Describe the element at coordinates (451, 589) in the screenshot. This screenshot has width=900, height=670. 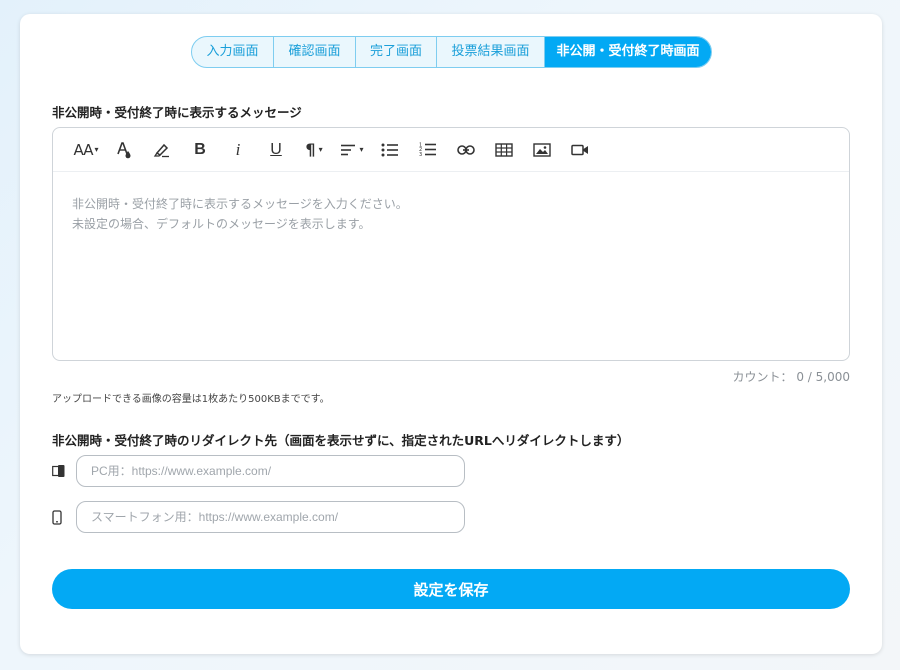
I see `save-settings-button: 設定を保存` at that location.